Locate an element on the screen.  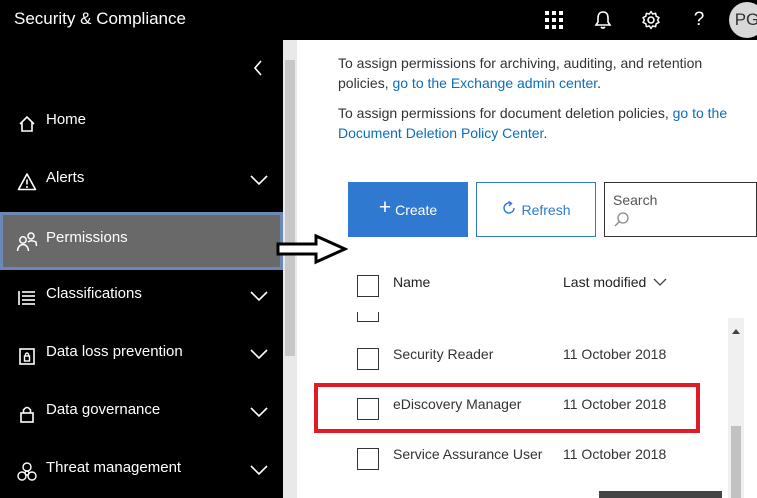
sidebar-item-home: Home is located at coordinates (141, 123).